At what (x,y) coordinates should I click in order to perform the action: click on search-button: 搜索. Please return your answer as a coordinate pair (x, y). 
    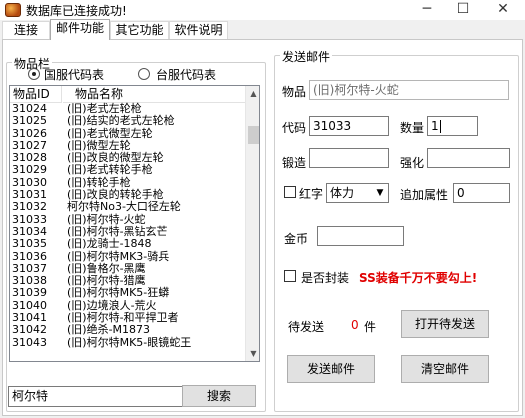
    Looking at the image, I should click on (219, 396).